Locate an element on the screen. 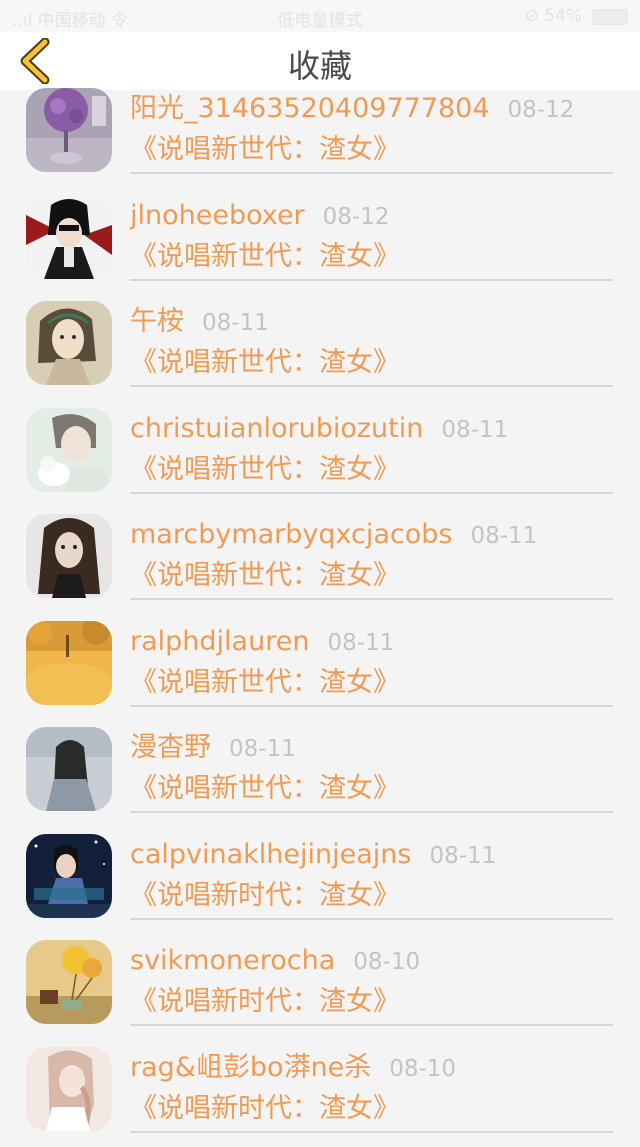 The image size is (640, 1147). favorite-item: ralphdjlauren 08-11 《说唱新世代：渣女》 is located at coordinates (320, 668).